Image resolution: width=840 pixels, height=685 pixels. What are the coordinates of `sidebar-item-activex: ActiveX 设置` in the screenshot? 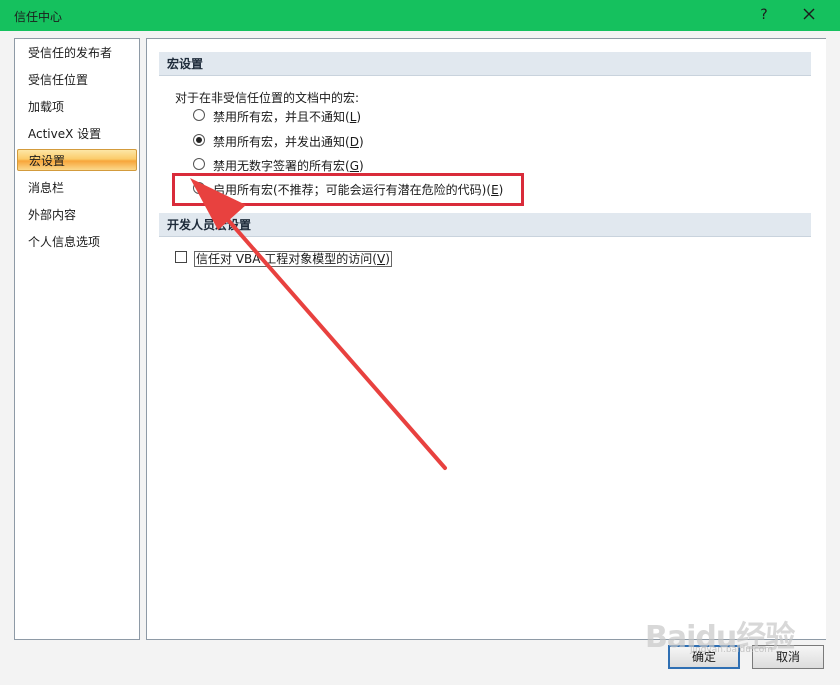 It's located at (77, 134).